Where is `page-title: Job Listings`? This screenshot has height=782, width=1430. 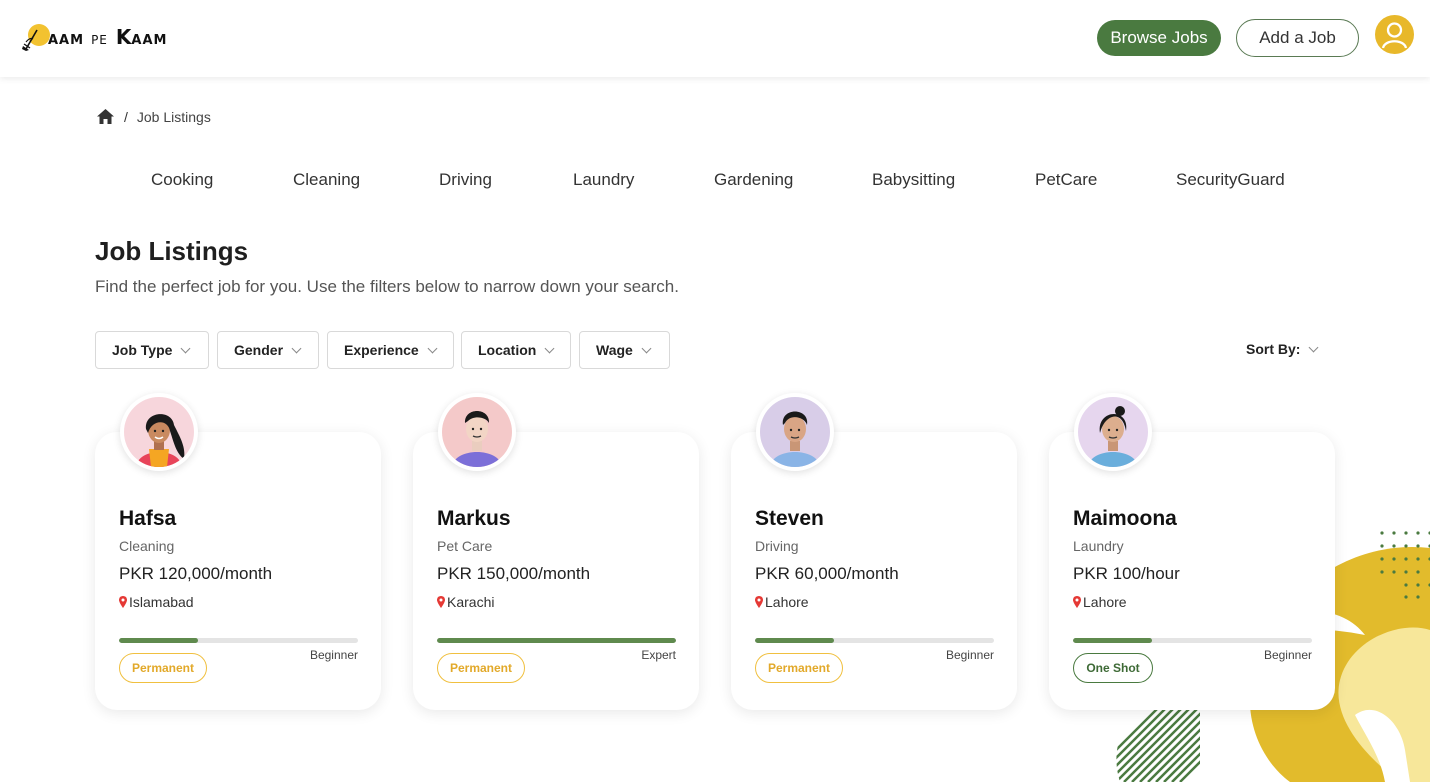 page-title: Job Listings is located at coordinates (172, 251).